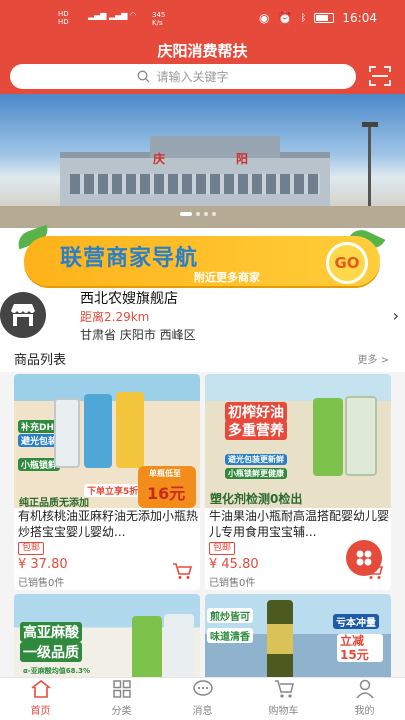 The width and height of the screenshot is (405, 720). I want to click on alarm-icon: ⏰, so click(285, 18).